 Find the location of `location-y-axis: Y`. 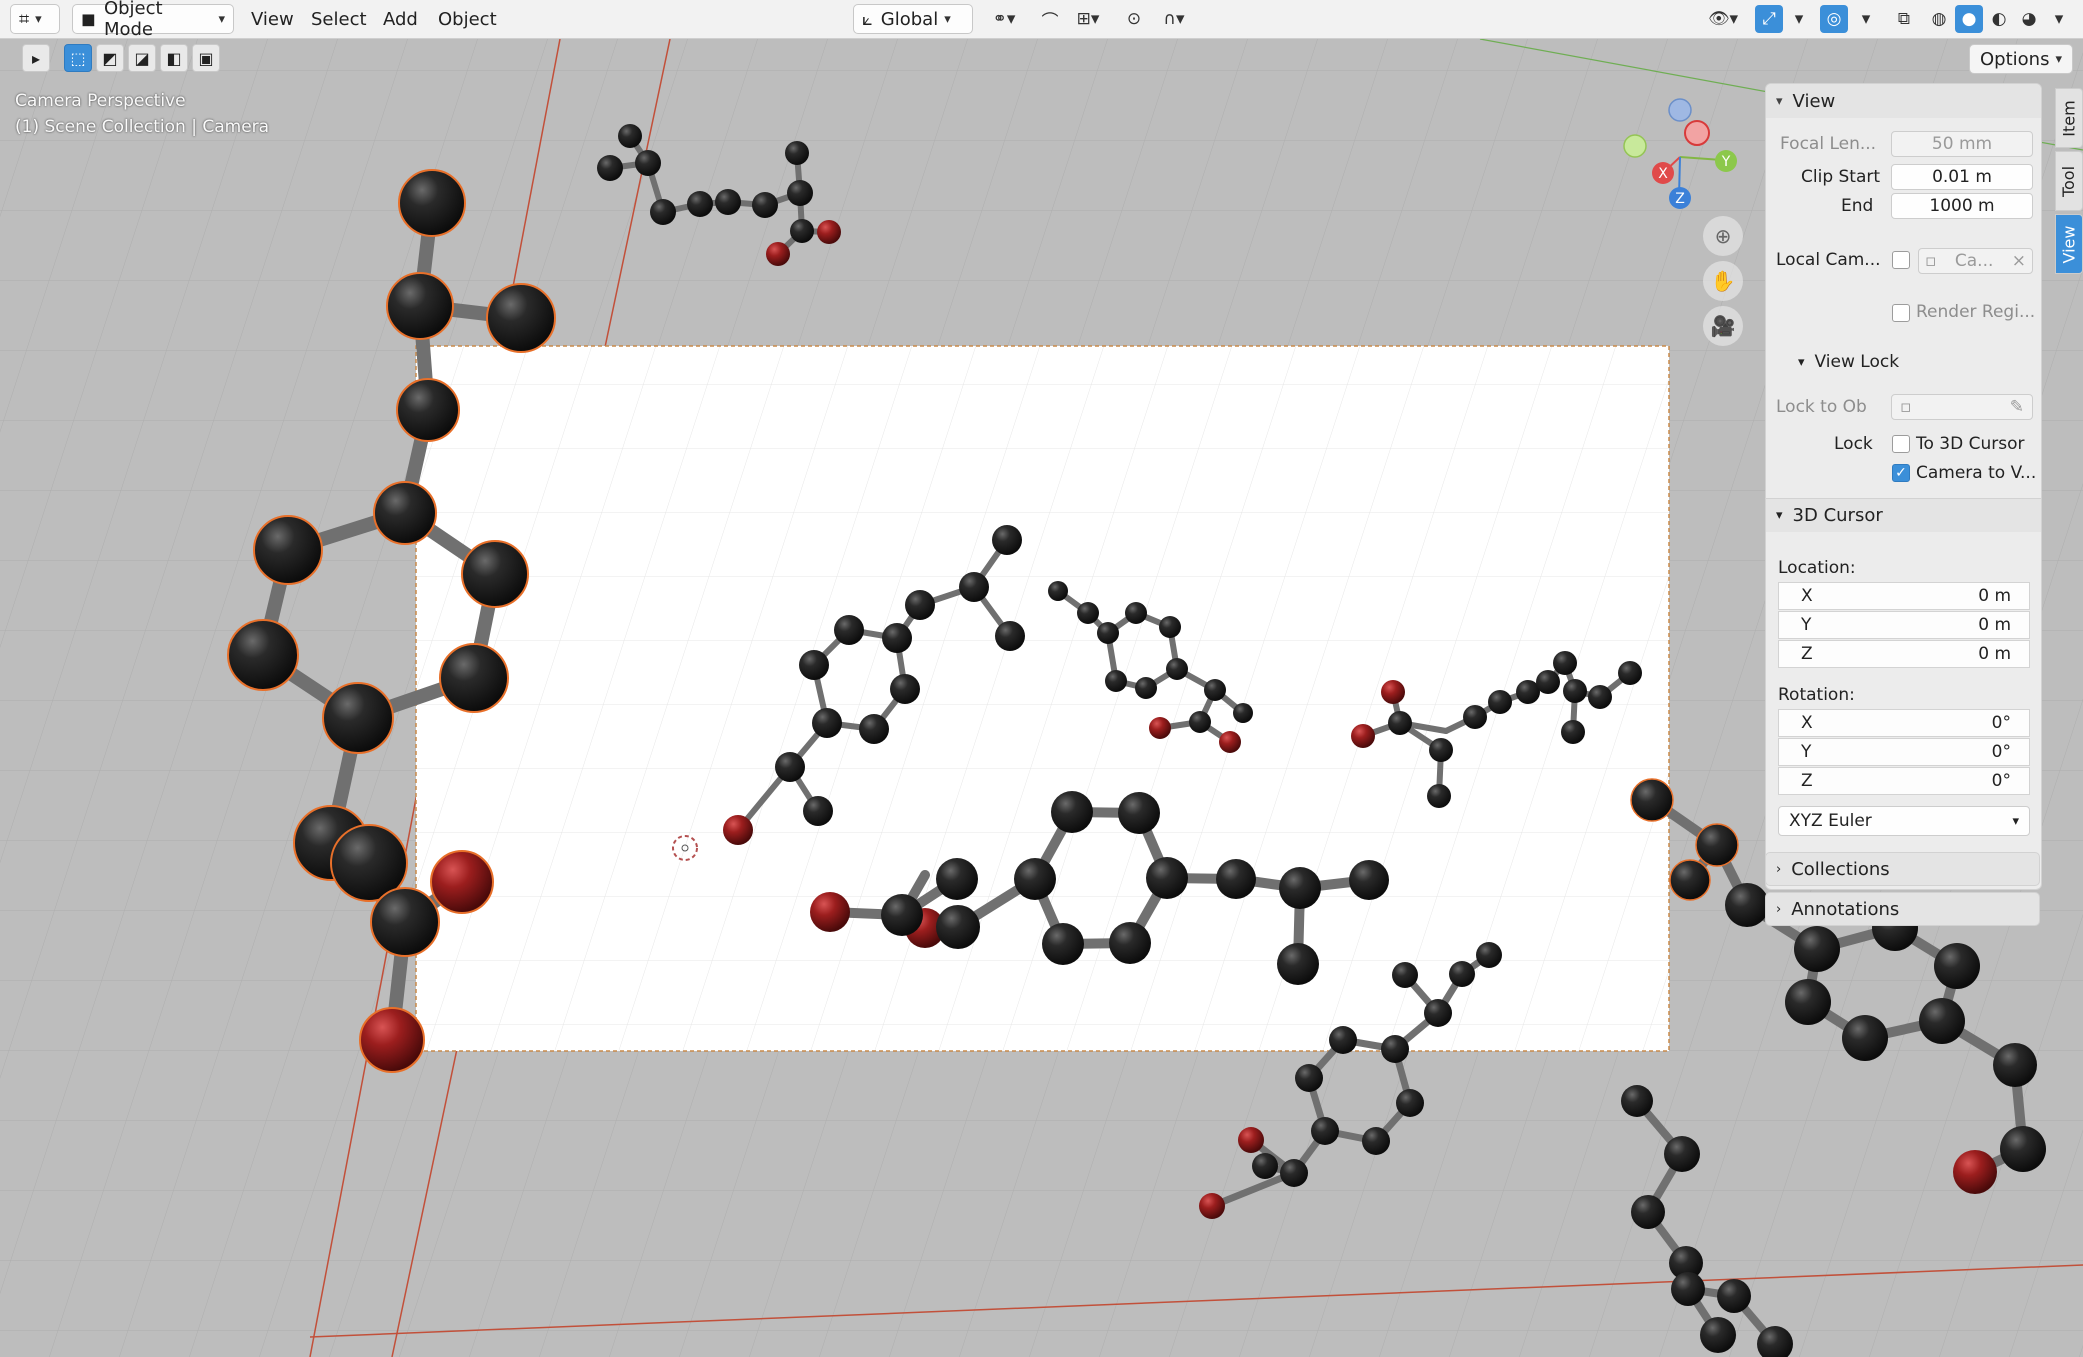

location-y-axis: Y is located at coordinates (1806, 625).